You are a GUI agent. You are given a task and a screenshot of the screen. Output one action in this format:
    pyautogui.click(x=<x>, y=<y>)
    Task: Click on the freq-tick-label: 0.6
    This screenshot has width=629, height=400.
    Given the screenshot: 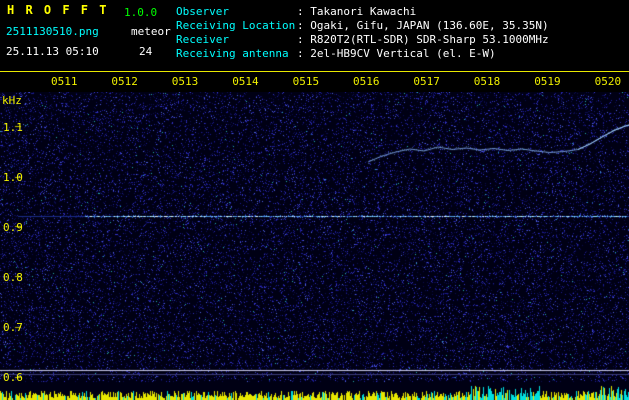 What is the action you would take?
    pyautogui.click(x=13, y=377)
    